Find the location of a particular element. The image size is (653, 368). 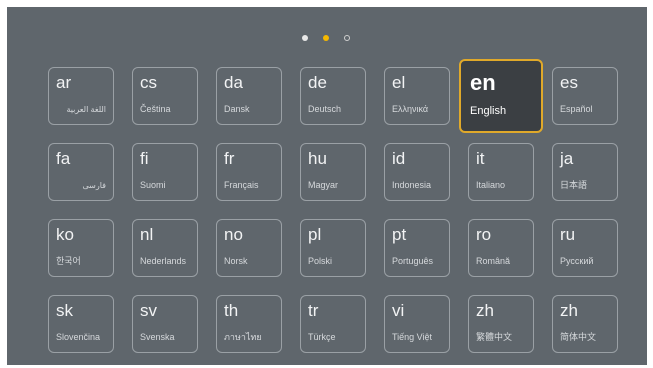

language-tile-pl: pl Polski is located at coordinates (333, 248).